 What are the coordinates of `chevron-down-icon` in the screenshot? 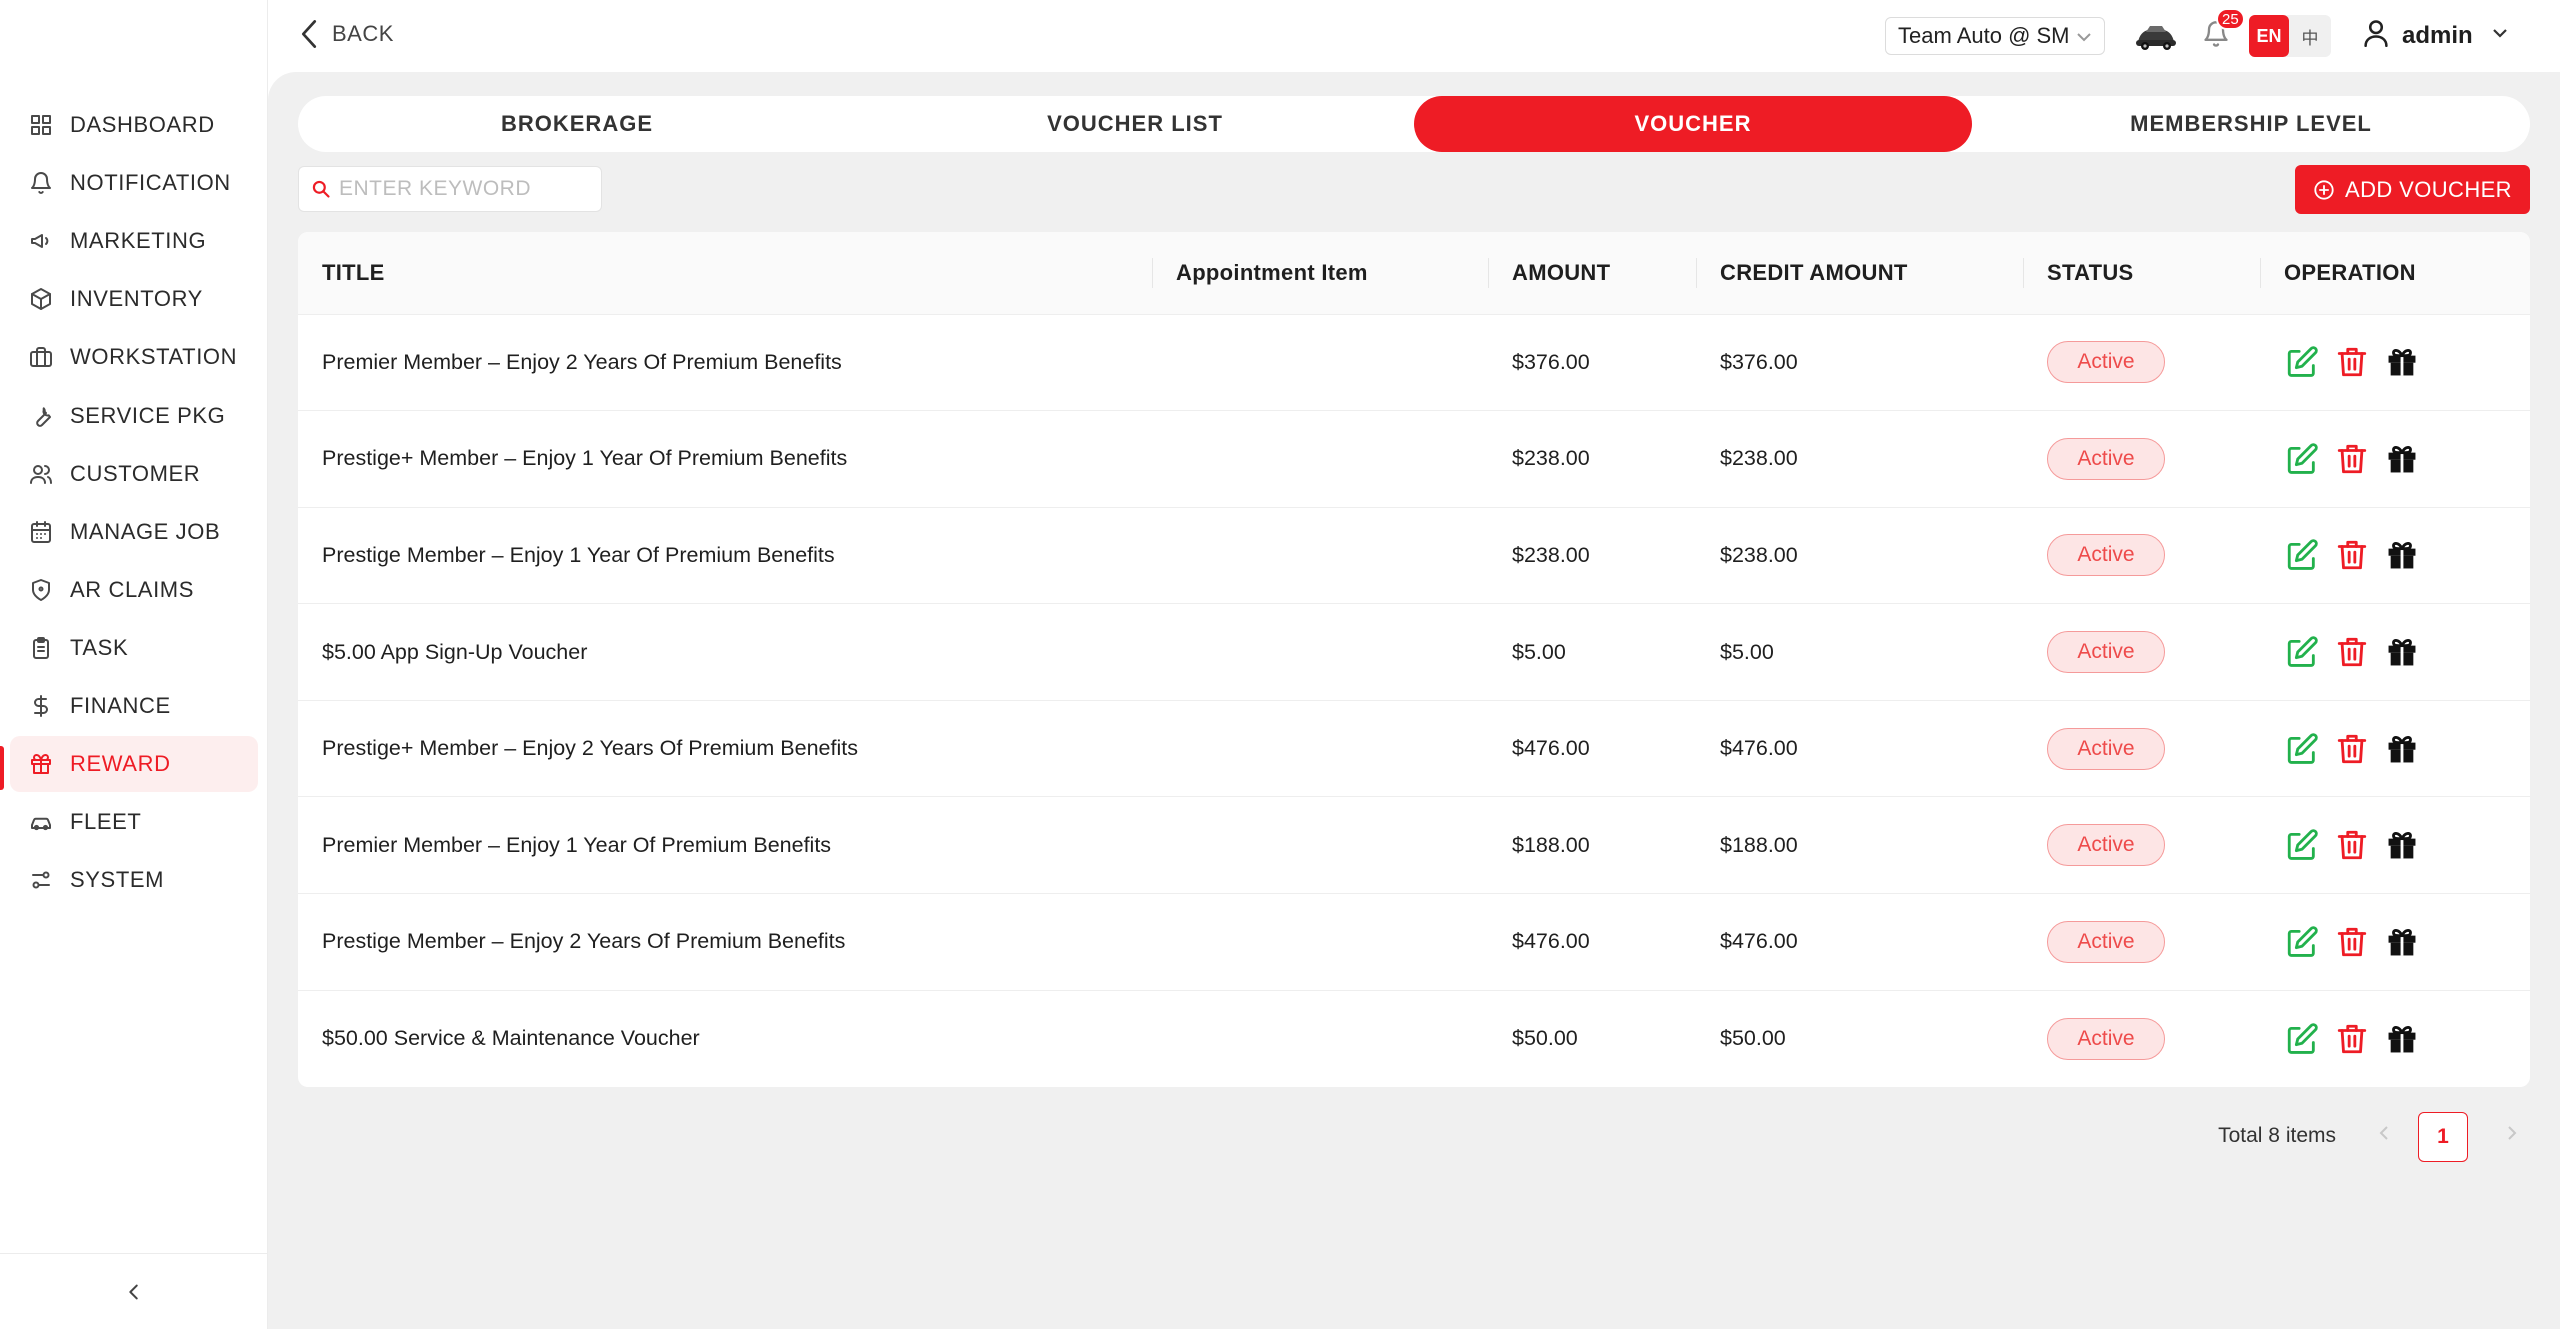 It's located at (2499, 33).